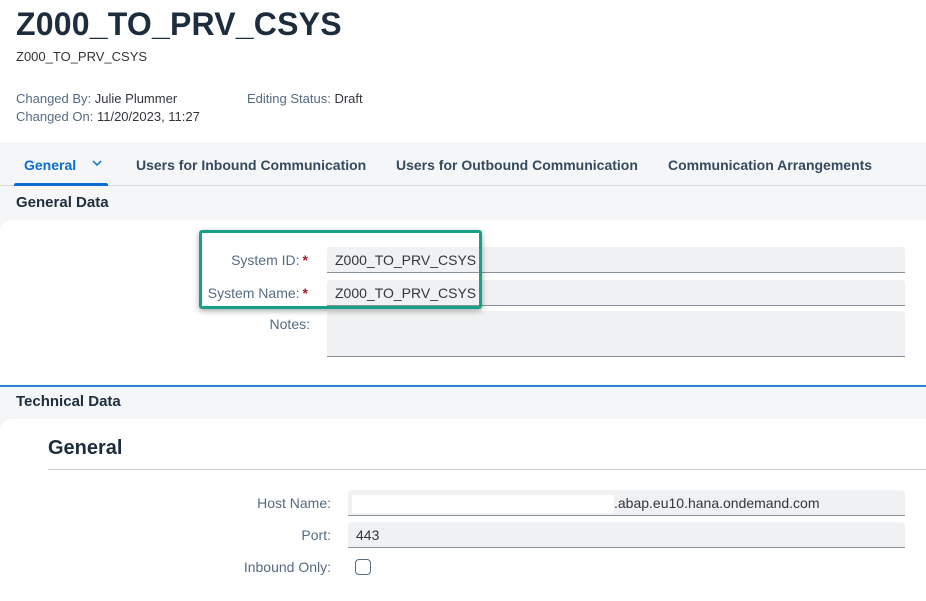 The height and width of the screenshot is (601, 926). Describe the element at coordinates (348, 98) in the screenshot. I see `editing-status-value: Draft` at that location.